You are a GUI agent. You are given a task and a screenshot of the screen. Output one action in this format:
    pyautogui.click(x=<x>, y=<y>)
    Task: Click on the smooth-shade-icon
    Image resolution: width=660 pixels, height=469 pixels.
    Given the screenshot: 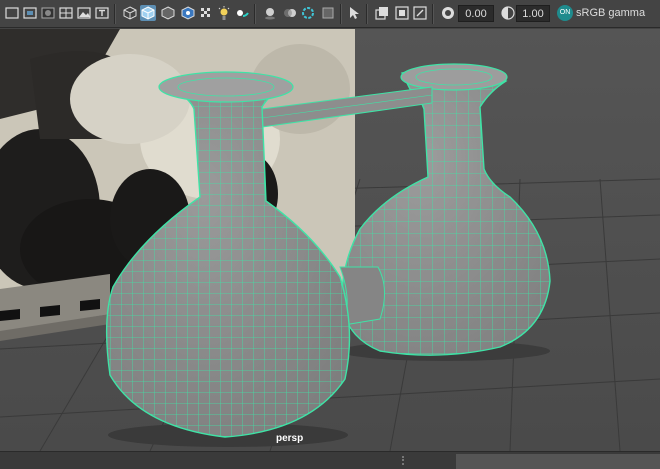 What is the action you would take?
    pyautogui.click(x=30, y=13)
    